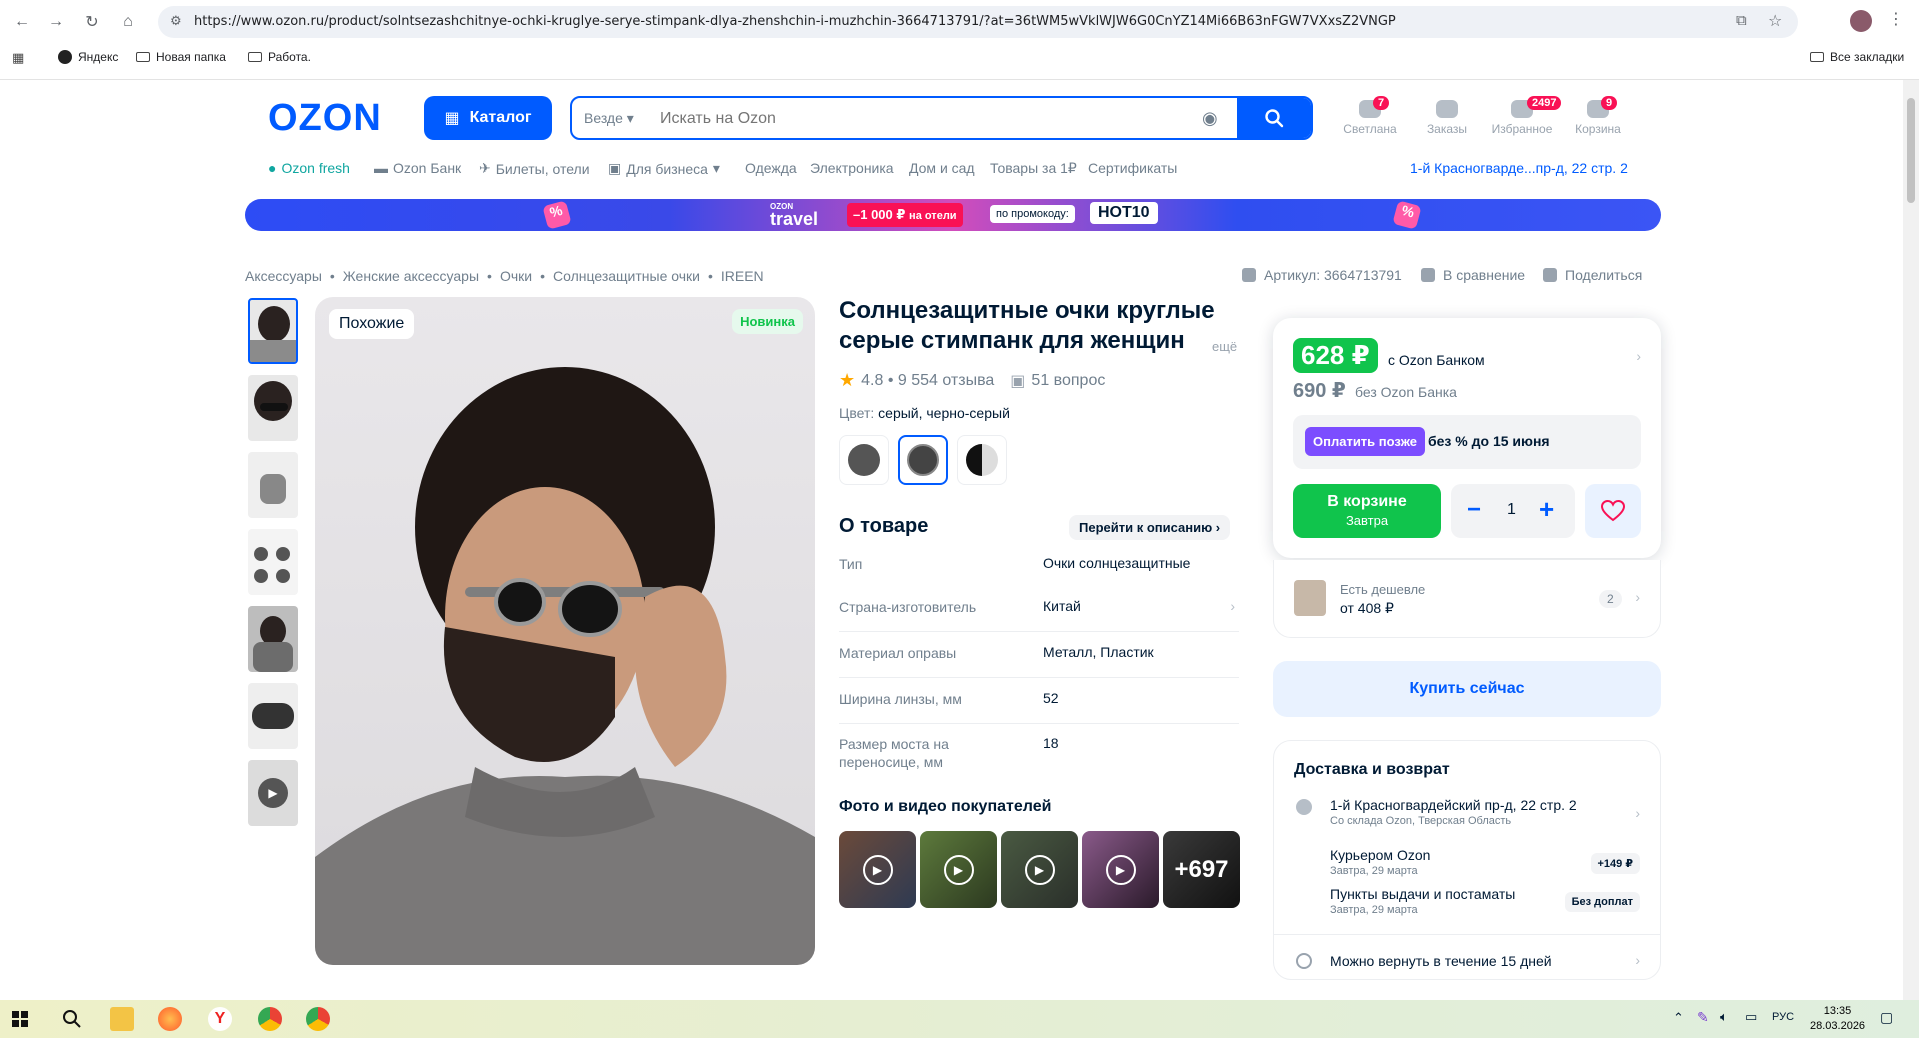 This screenshot has height=1038, width=1919. What do you see at coordinates (181, 57) in the screenshot?
I see `bookmark-new-folder: Новая папка` at bounding box center [181, 57].